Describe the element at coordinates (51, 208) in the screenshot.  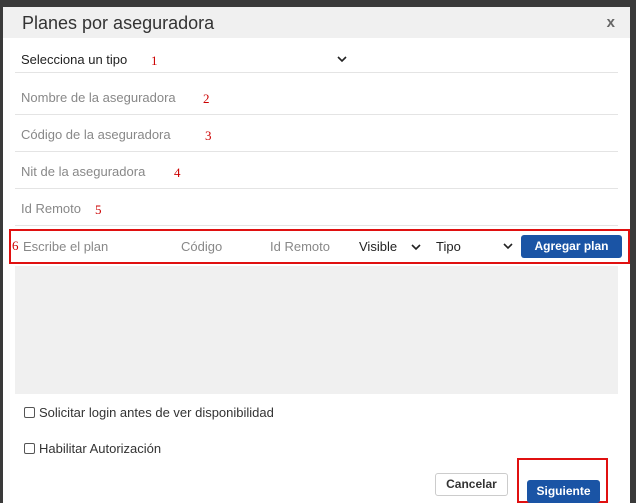
I see `id-remoto-placeholder: Id Remoto` at that location.